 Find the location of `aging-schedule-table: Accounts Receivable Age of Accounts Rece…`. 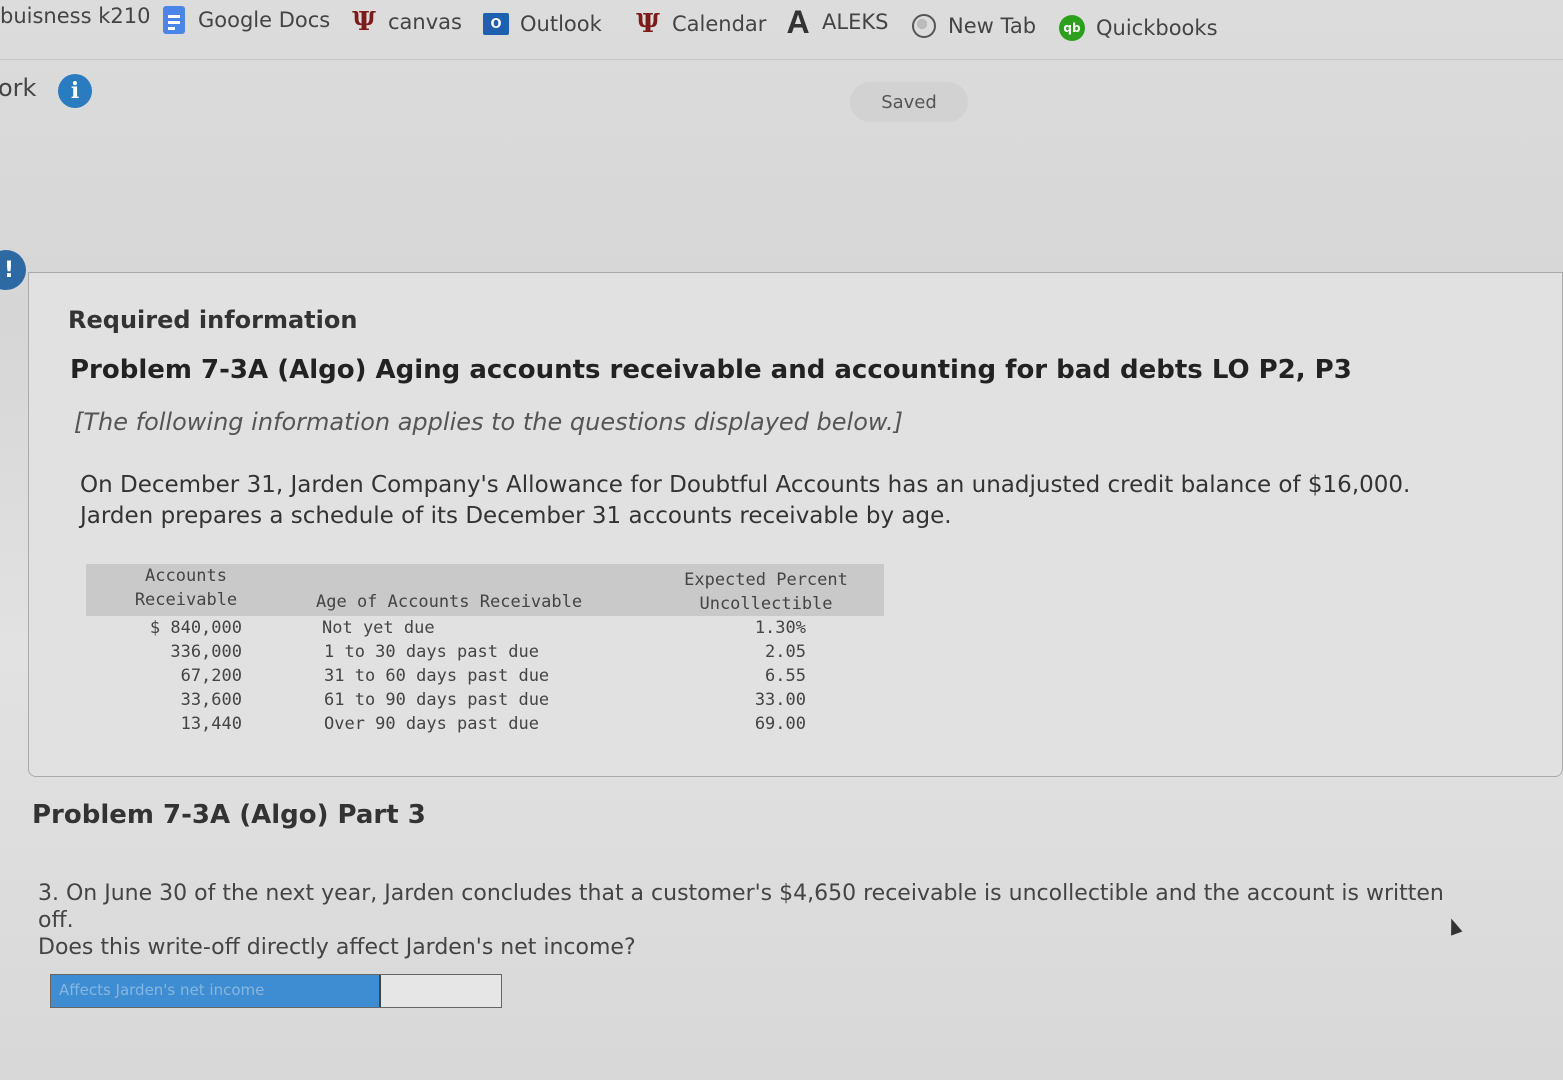

aging-schedule-table: Accounts Receivable Age of Accounts Rece… is located at coordinates (485, 650).